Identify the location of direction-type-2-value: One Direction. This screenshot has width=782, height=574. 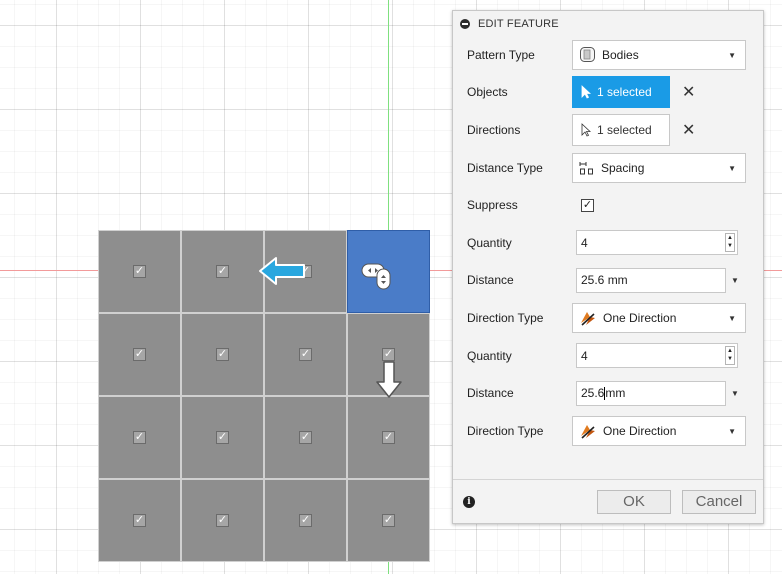
(640, 430).